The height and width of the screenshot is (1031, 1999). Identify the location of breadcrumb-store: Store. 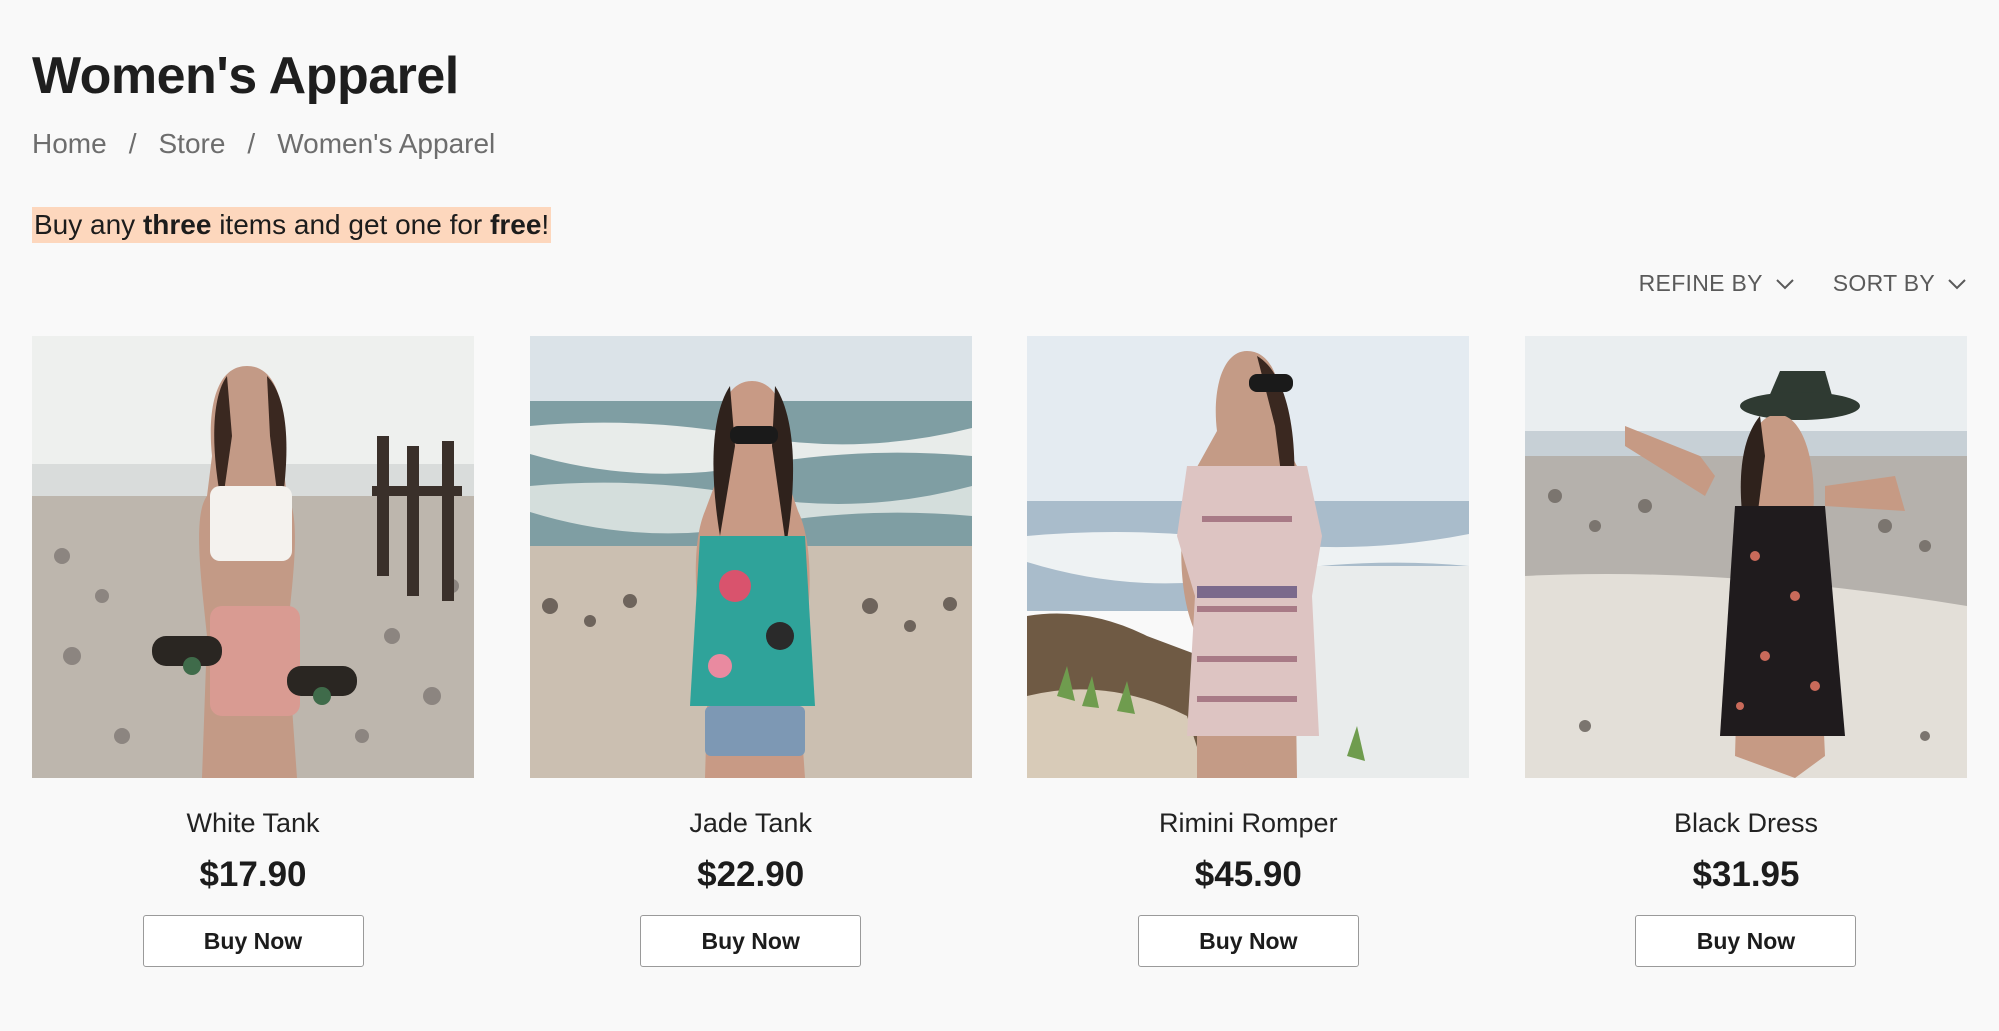
(191, 144).